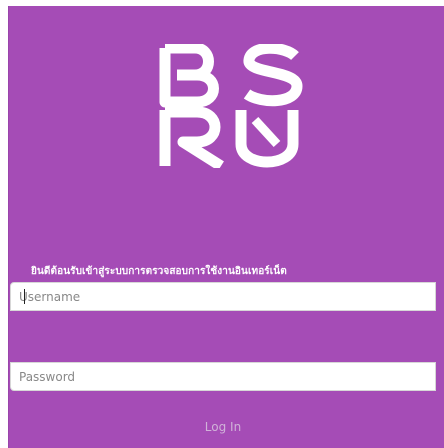 This screenshot has width=444, height=448. What do you see at coordinates (223, 427) in the screenshot?
I see `login-button: Log In` at bounding box center [223, 427].